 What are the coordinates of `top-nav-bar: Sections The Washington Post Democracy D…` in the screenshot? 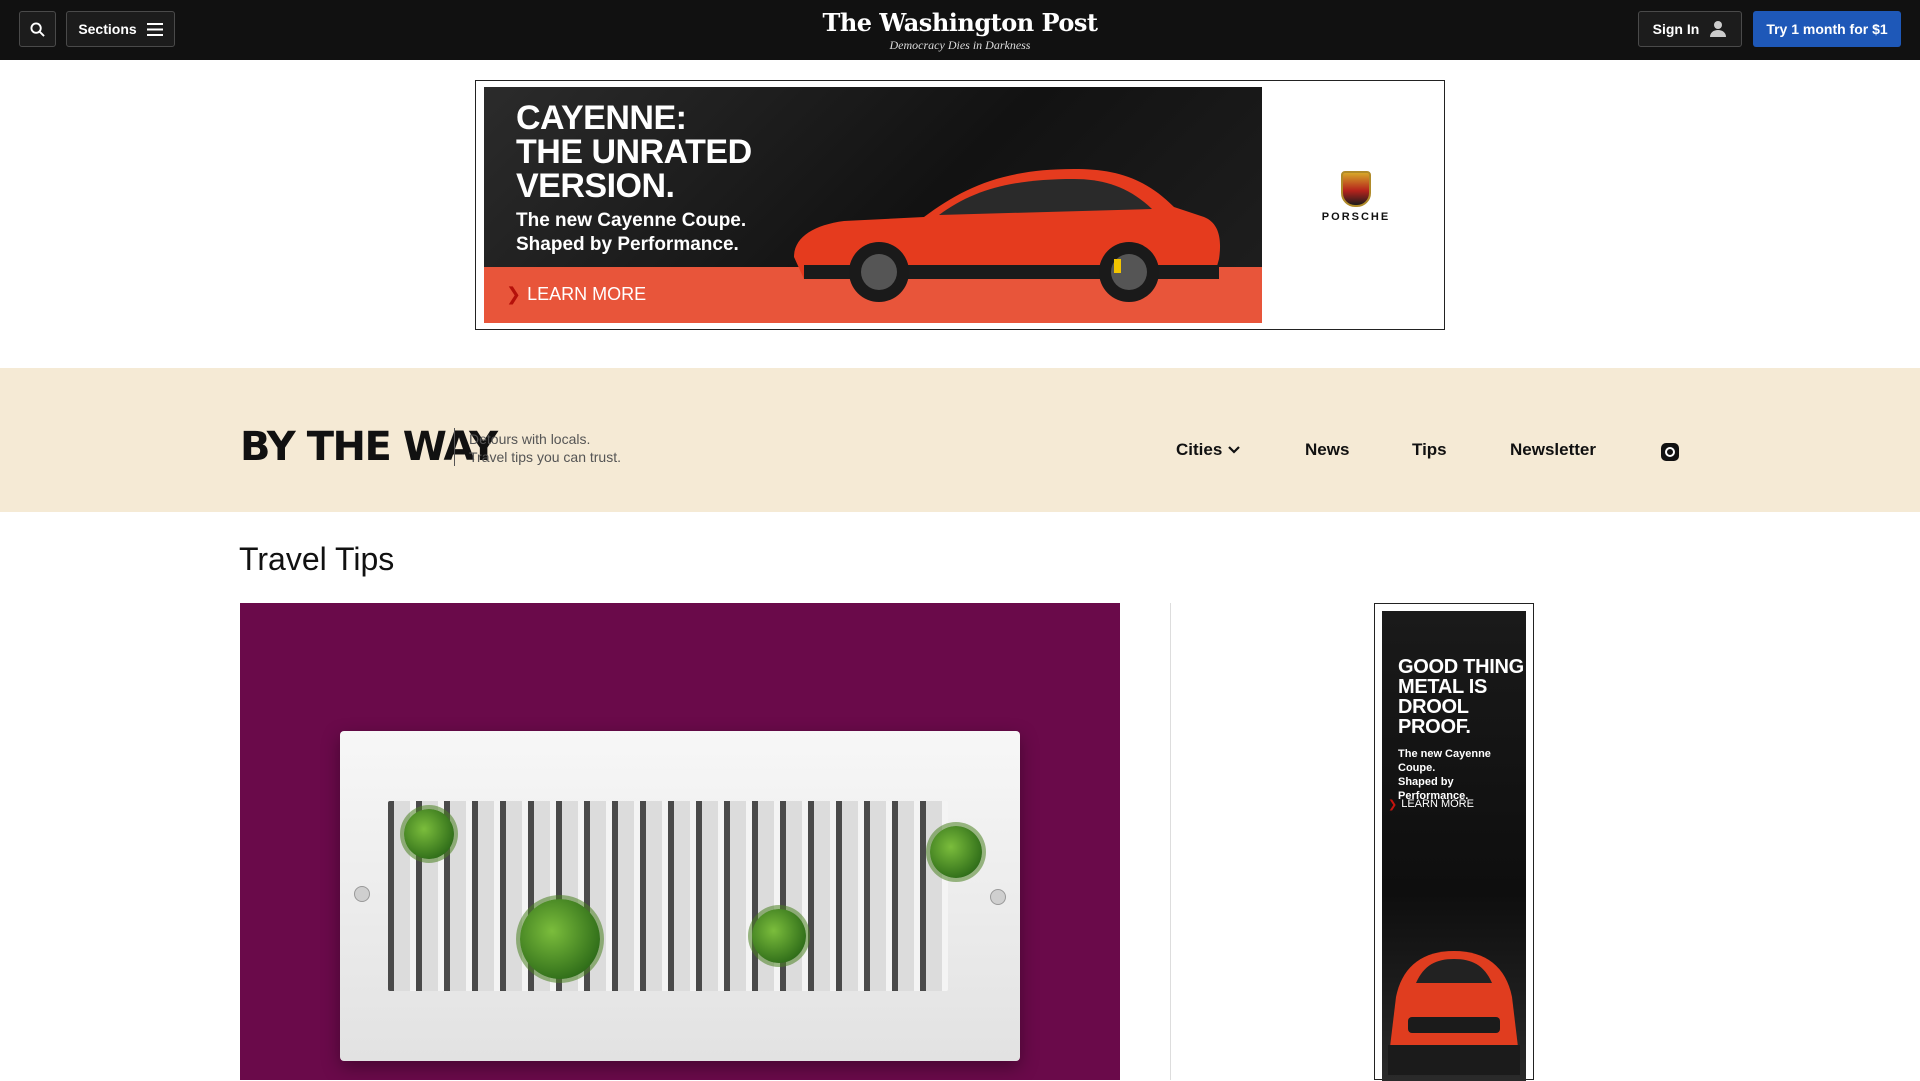 It's located at (960, 30).